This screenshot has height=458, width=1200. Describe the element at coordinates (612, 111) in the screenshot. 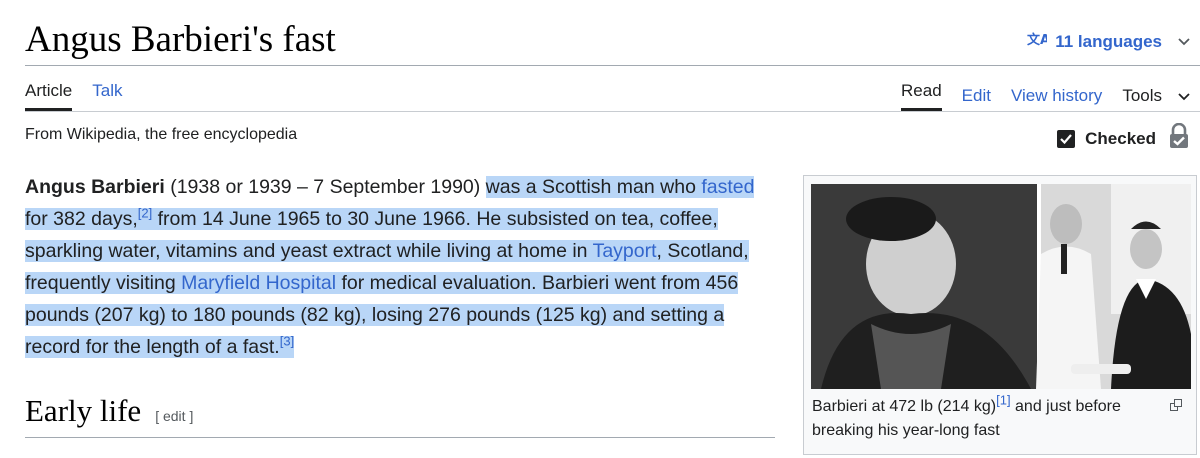

I see `tabs-divider` at that location.